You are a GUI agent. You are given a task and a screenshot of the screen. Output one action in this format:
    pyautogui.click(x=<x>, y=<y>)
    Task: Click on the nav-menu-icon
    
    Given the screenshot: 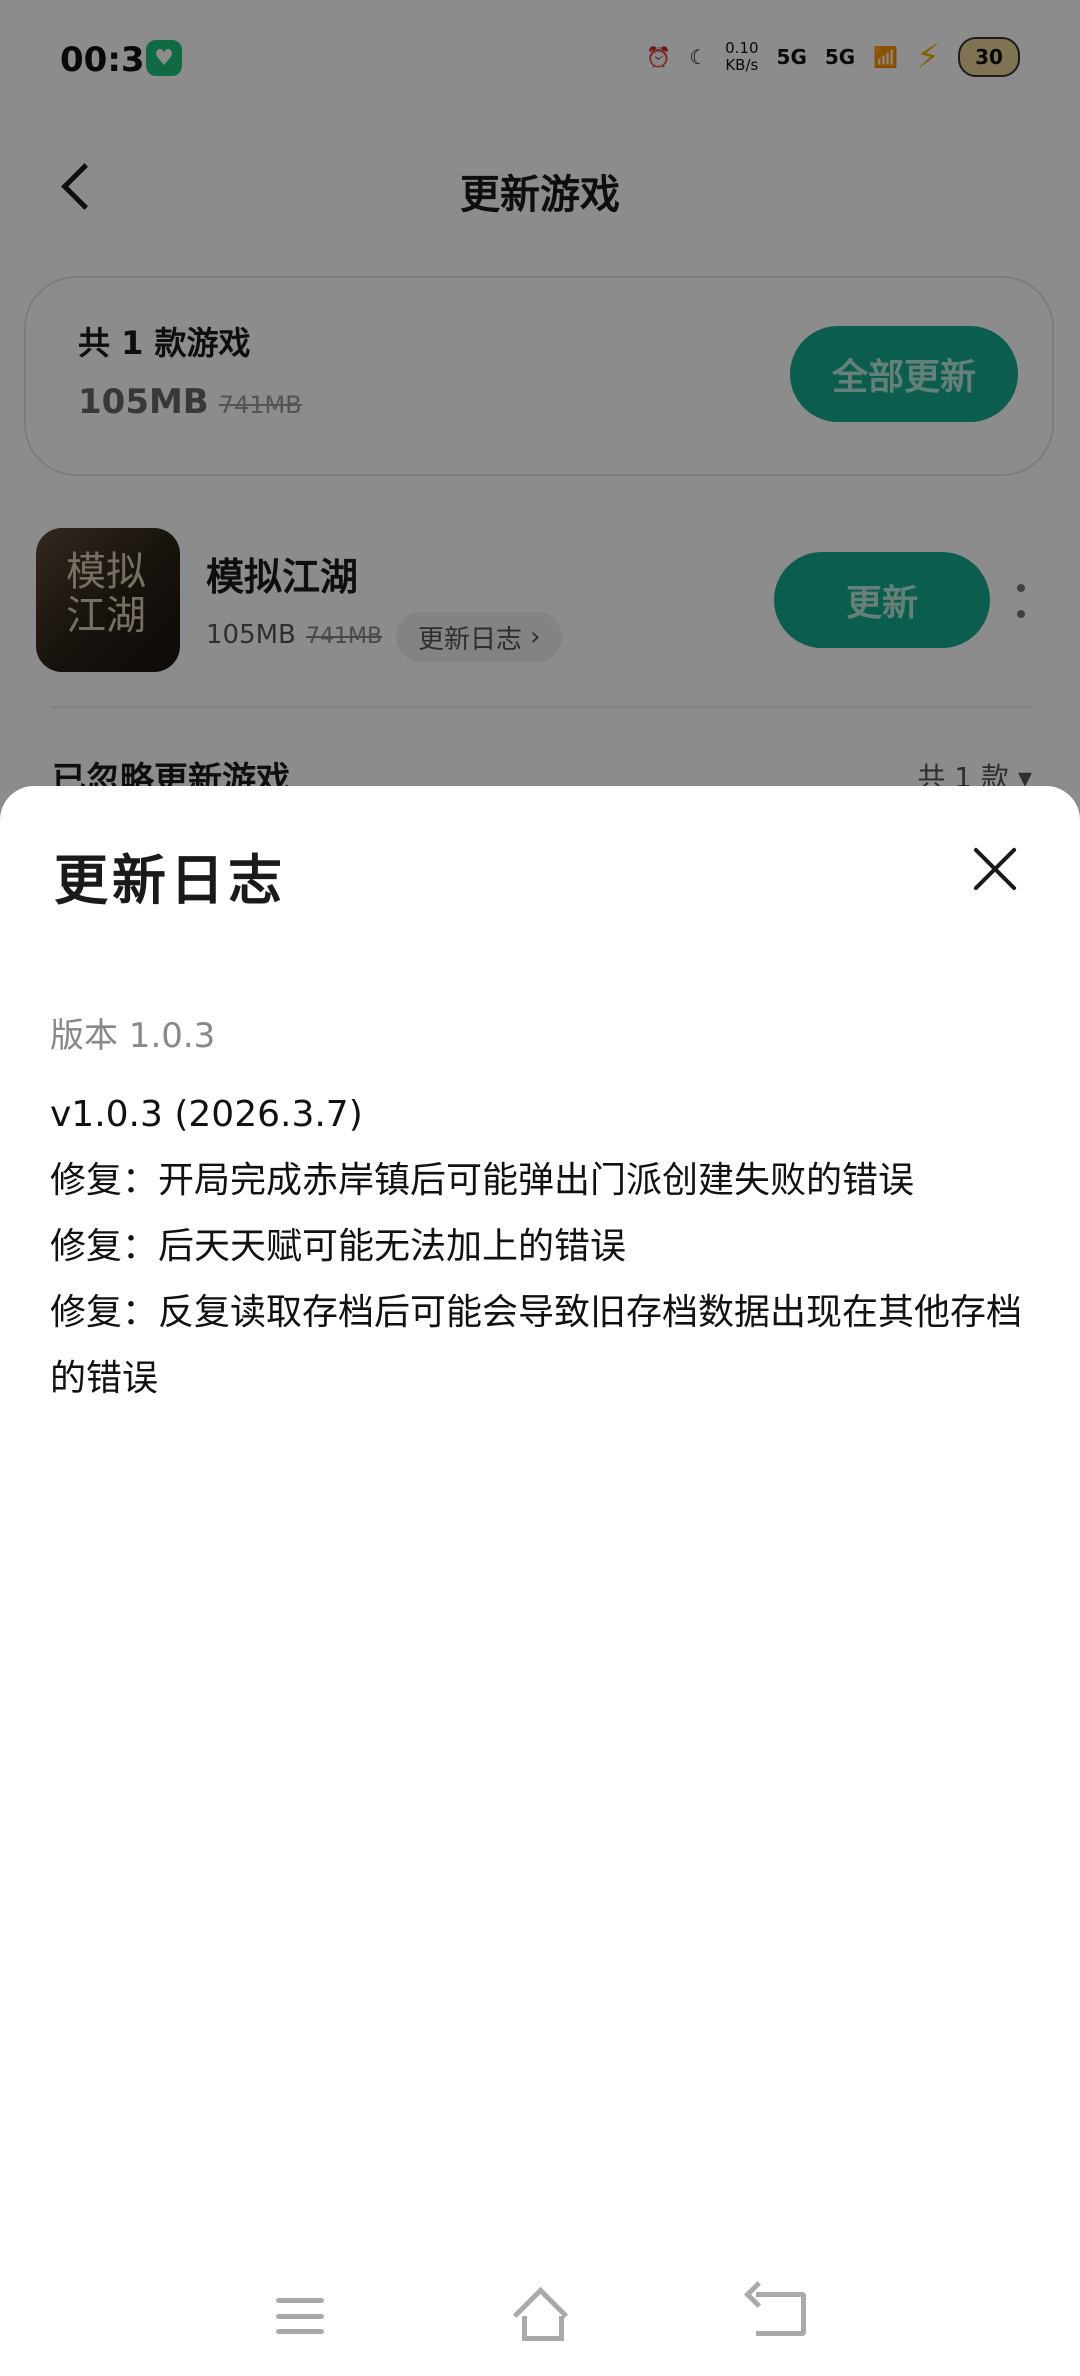 What is the action you would take?
    pyautogui.click(x=300, y=2316)
    